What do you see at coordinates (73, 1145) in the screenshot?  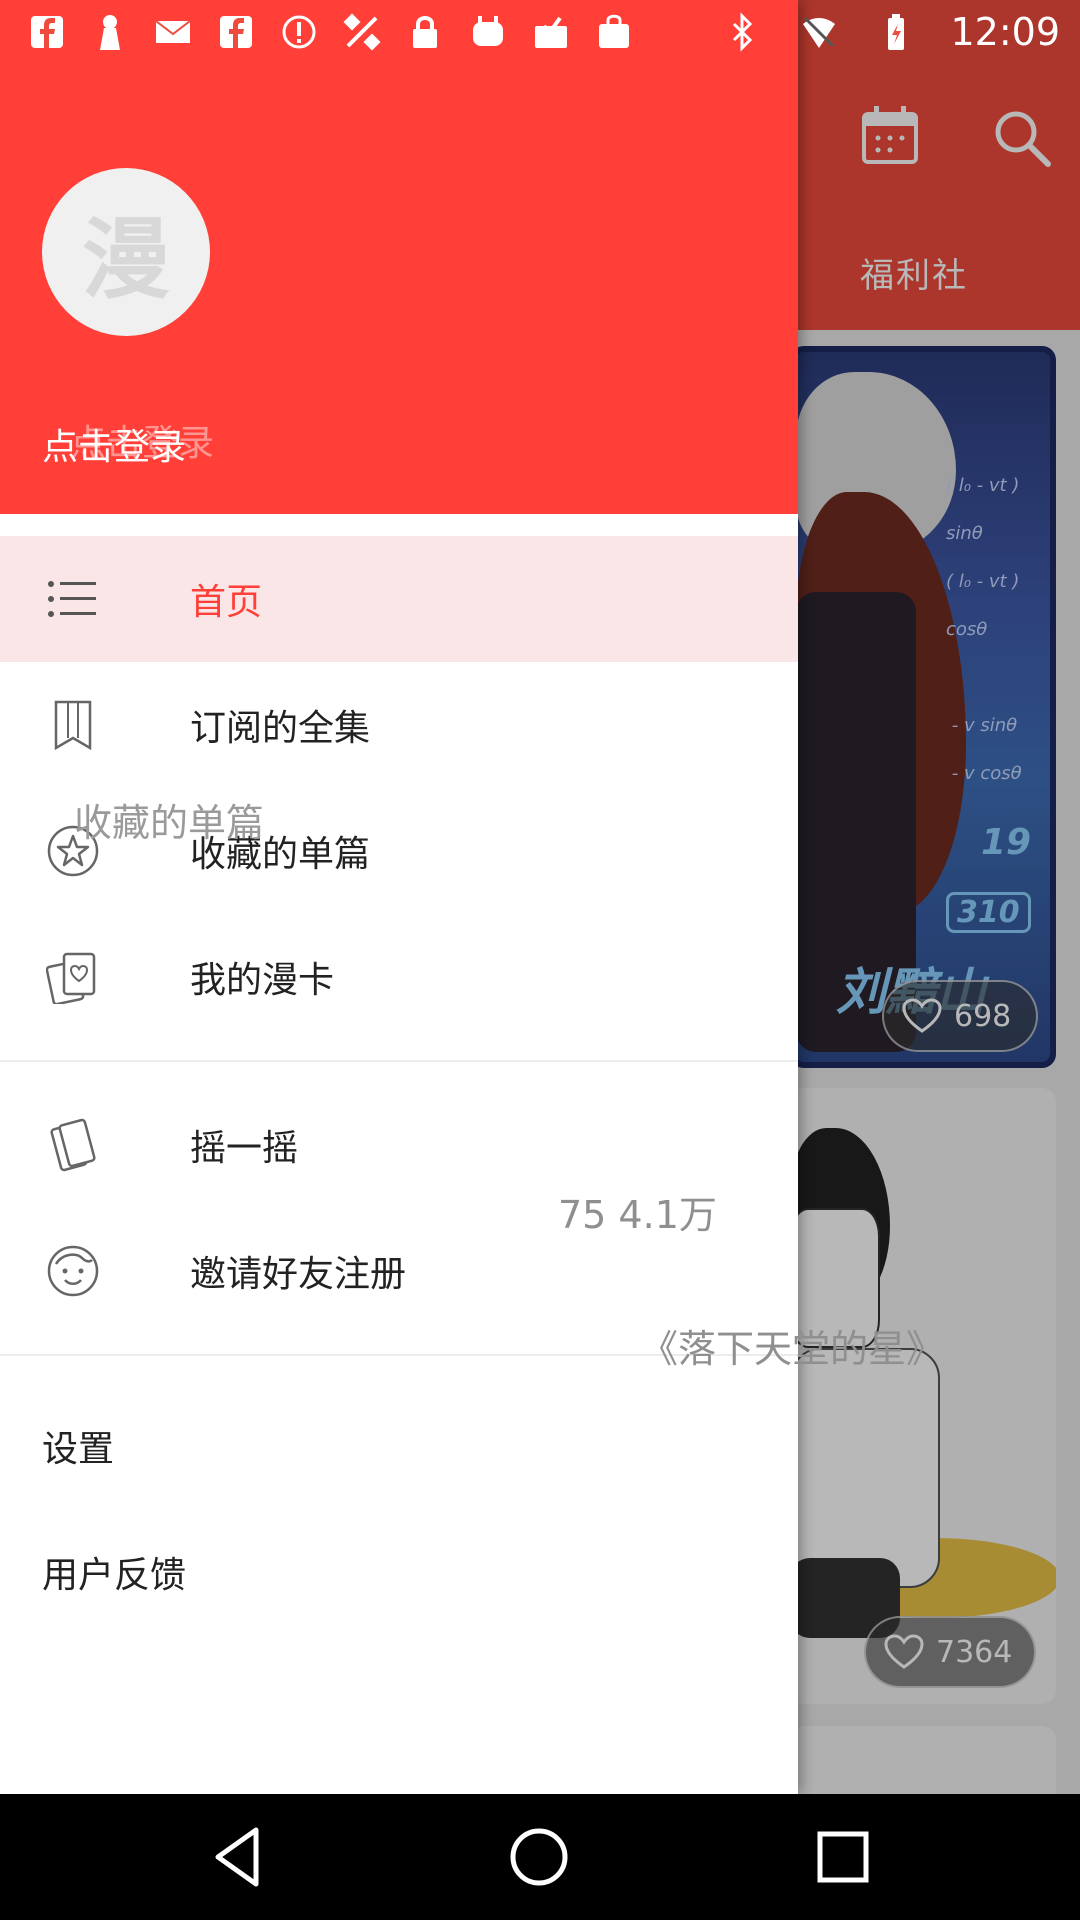 I see `phone-shake-icon` at bounding box center [73, 1145].